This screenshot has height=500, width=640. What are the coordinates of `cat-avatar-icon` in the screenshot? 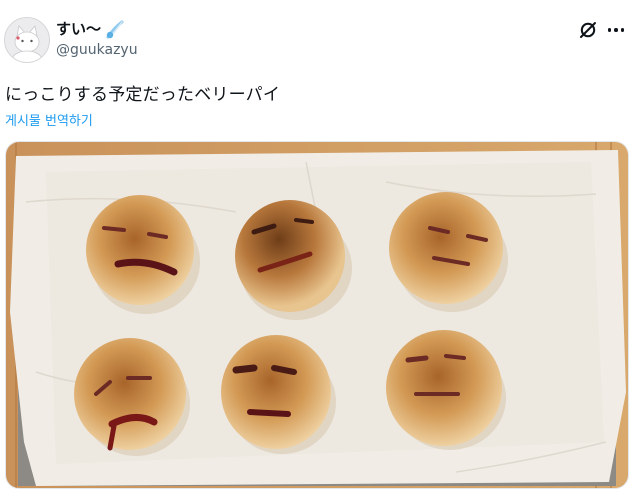 It's located at (27, 40).